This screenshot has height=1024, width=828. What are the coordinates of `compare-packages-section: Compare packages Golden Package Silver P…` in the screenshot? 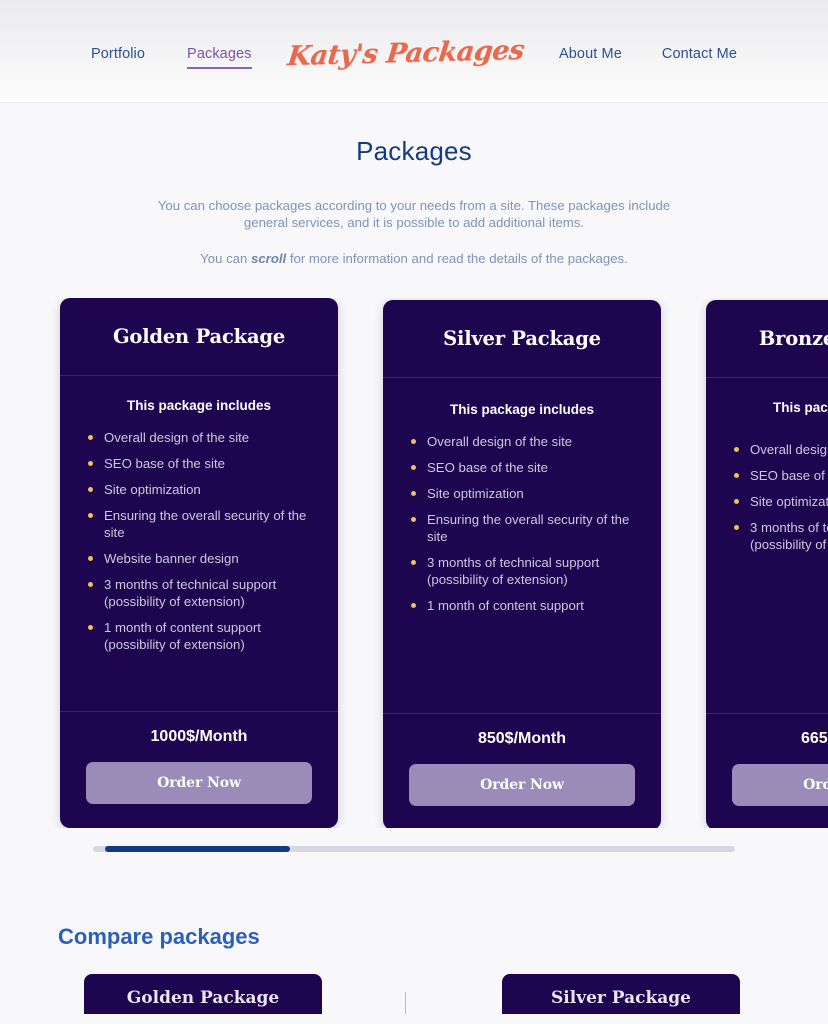 It's located at (414, 969).